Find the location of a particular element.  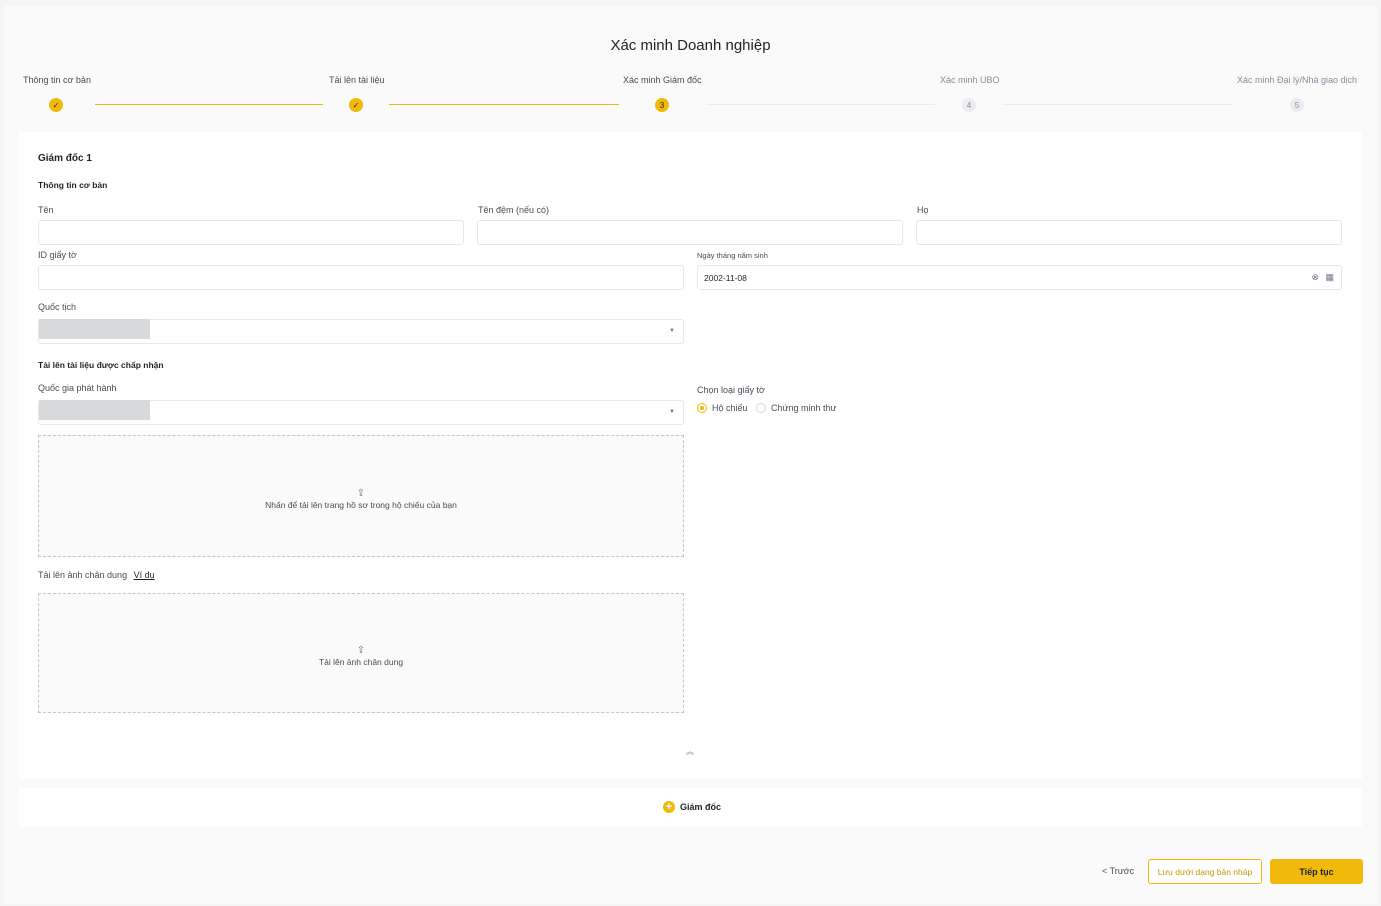

portrait-example-link: Ví dụ is located at coordinates (144, 575).